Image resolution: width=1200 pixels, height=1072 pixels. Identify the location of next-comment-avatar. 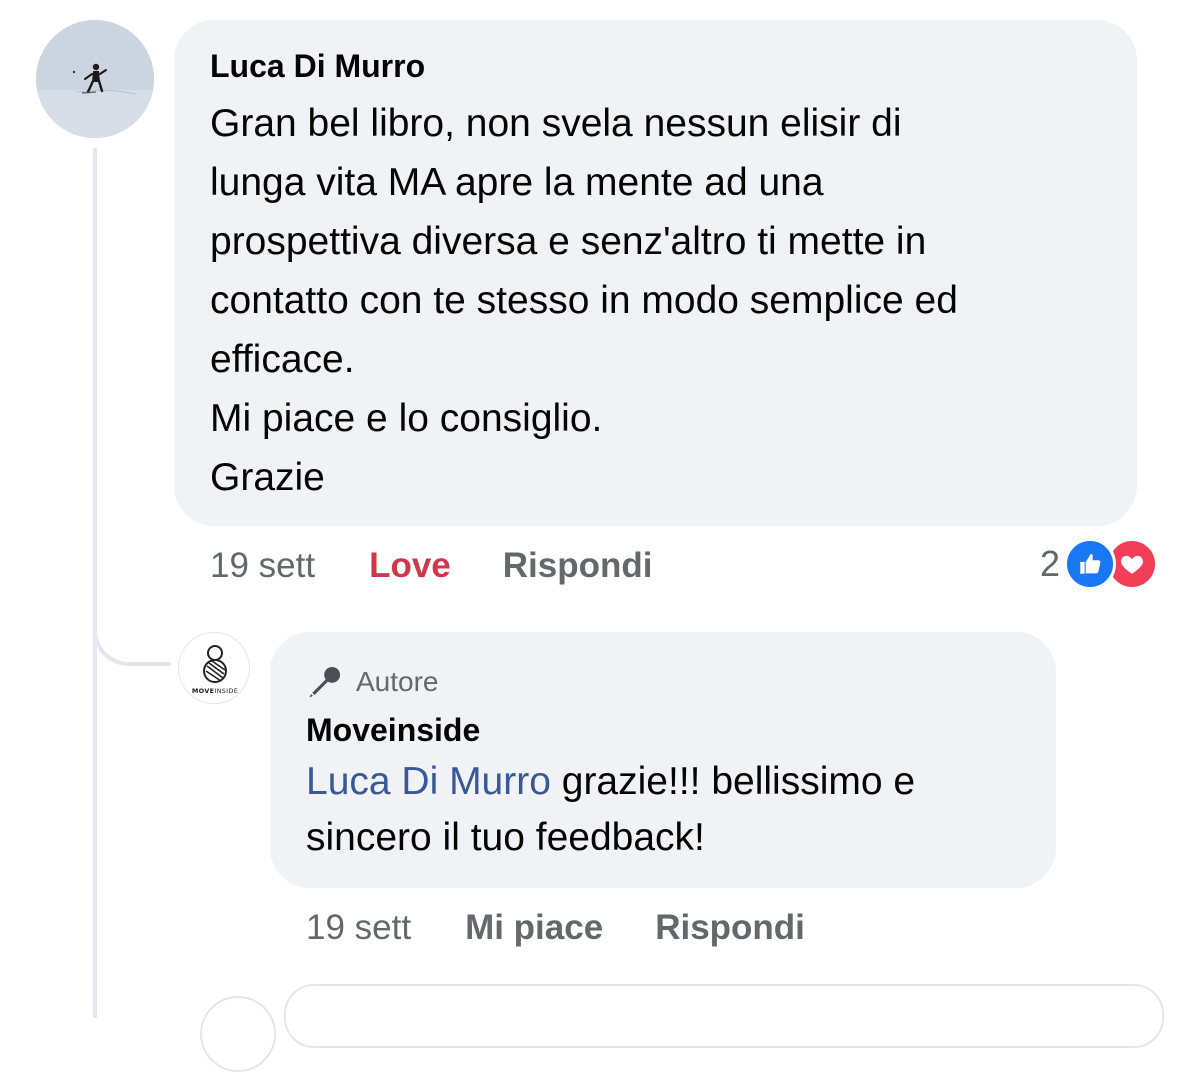
(238, 1034).